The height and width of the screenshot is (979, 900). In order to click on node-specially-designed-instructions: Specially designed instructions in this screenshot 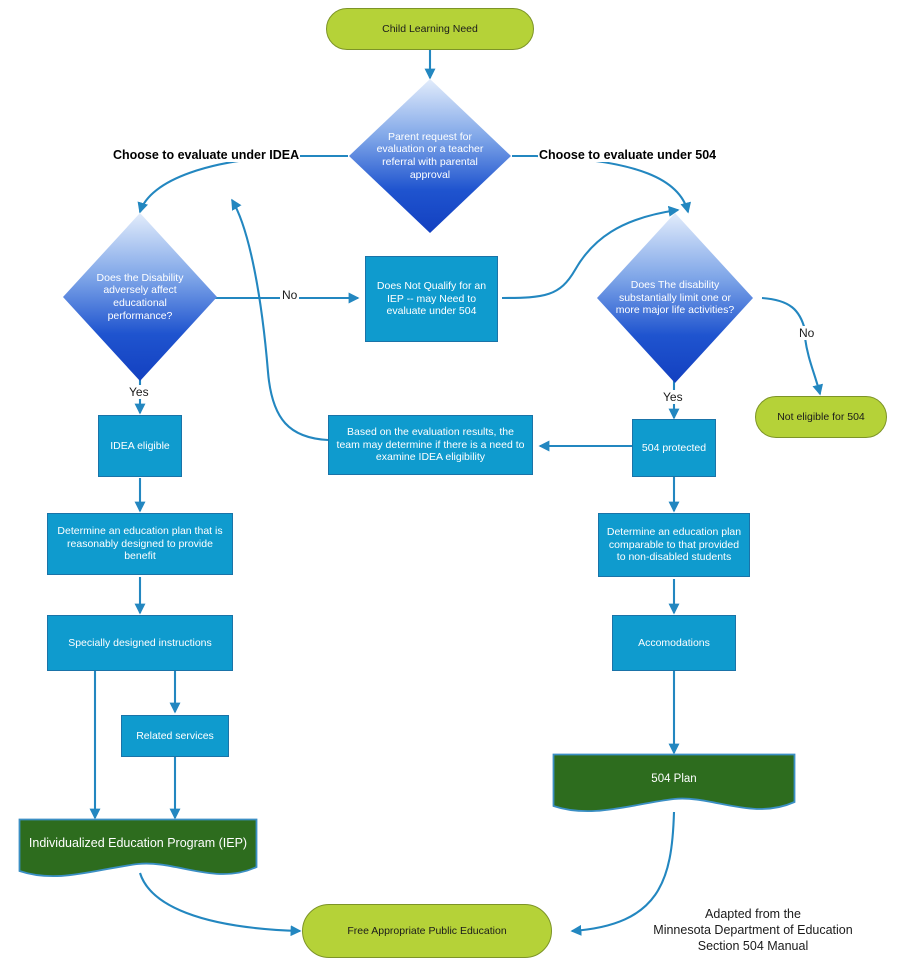, I will do `click(140, 643)`.